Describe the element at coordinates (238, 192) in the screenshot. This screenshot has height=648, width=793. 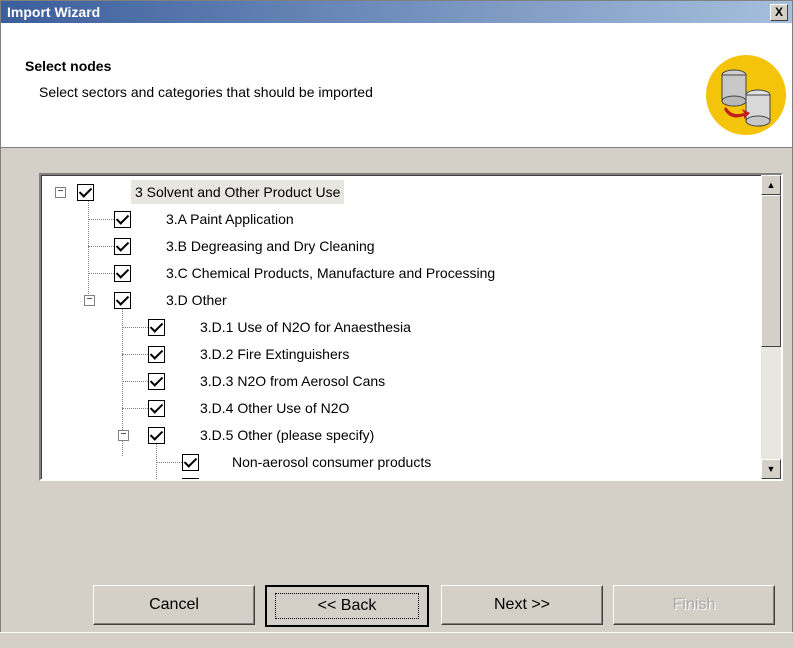
I see `tree-node-label: 3 Solvent and Other Product Use` at that location.